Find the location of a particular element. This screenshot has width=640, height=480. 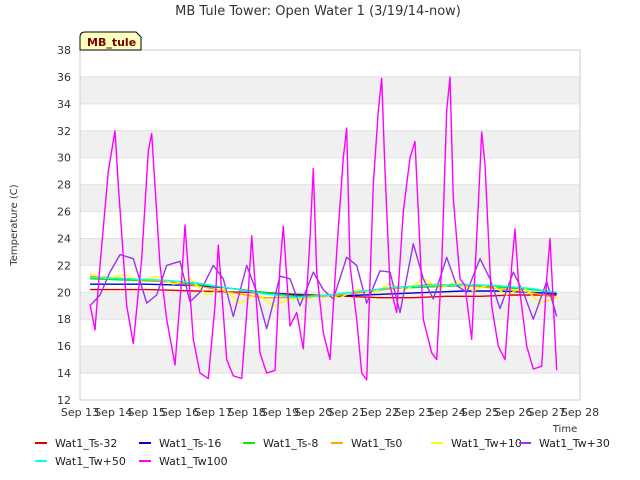

legend-label: Wat1_Tw100 is located at coordinates (193, 461).